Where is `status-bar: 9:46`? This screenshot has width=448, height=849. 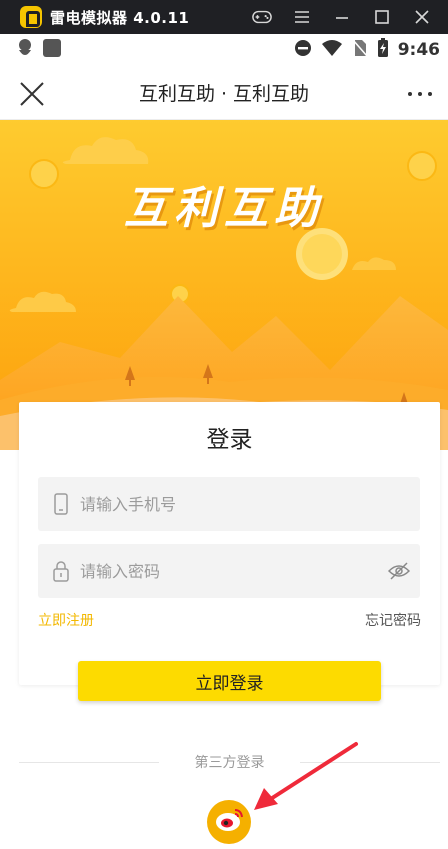
status-bar: 9:46 is located at coordinates (224, 50).